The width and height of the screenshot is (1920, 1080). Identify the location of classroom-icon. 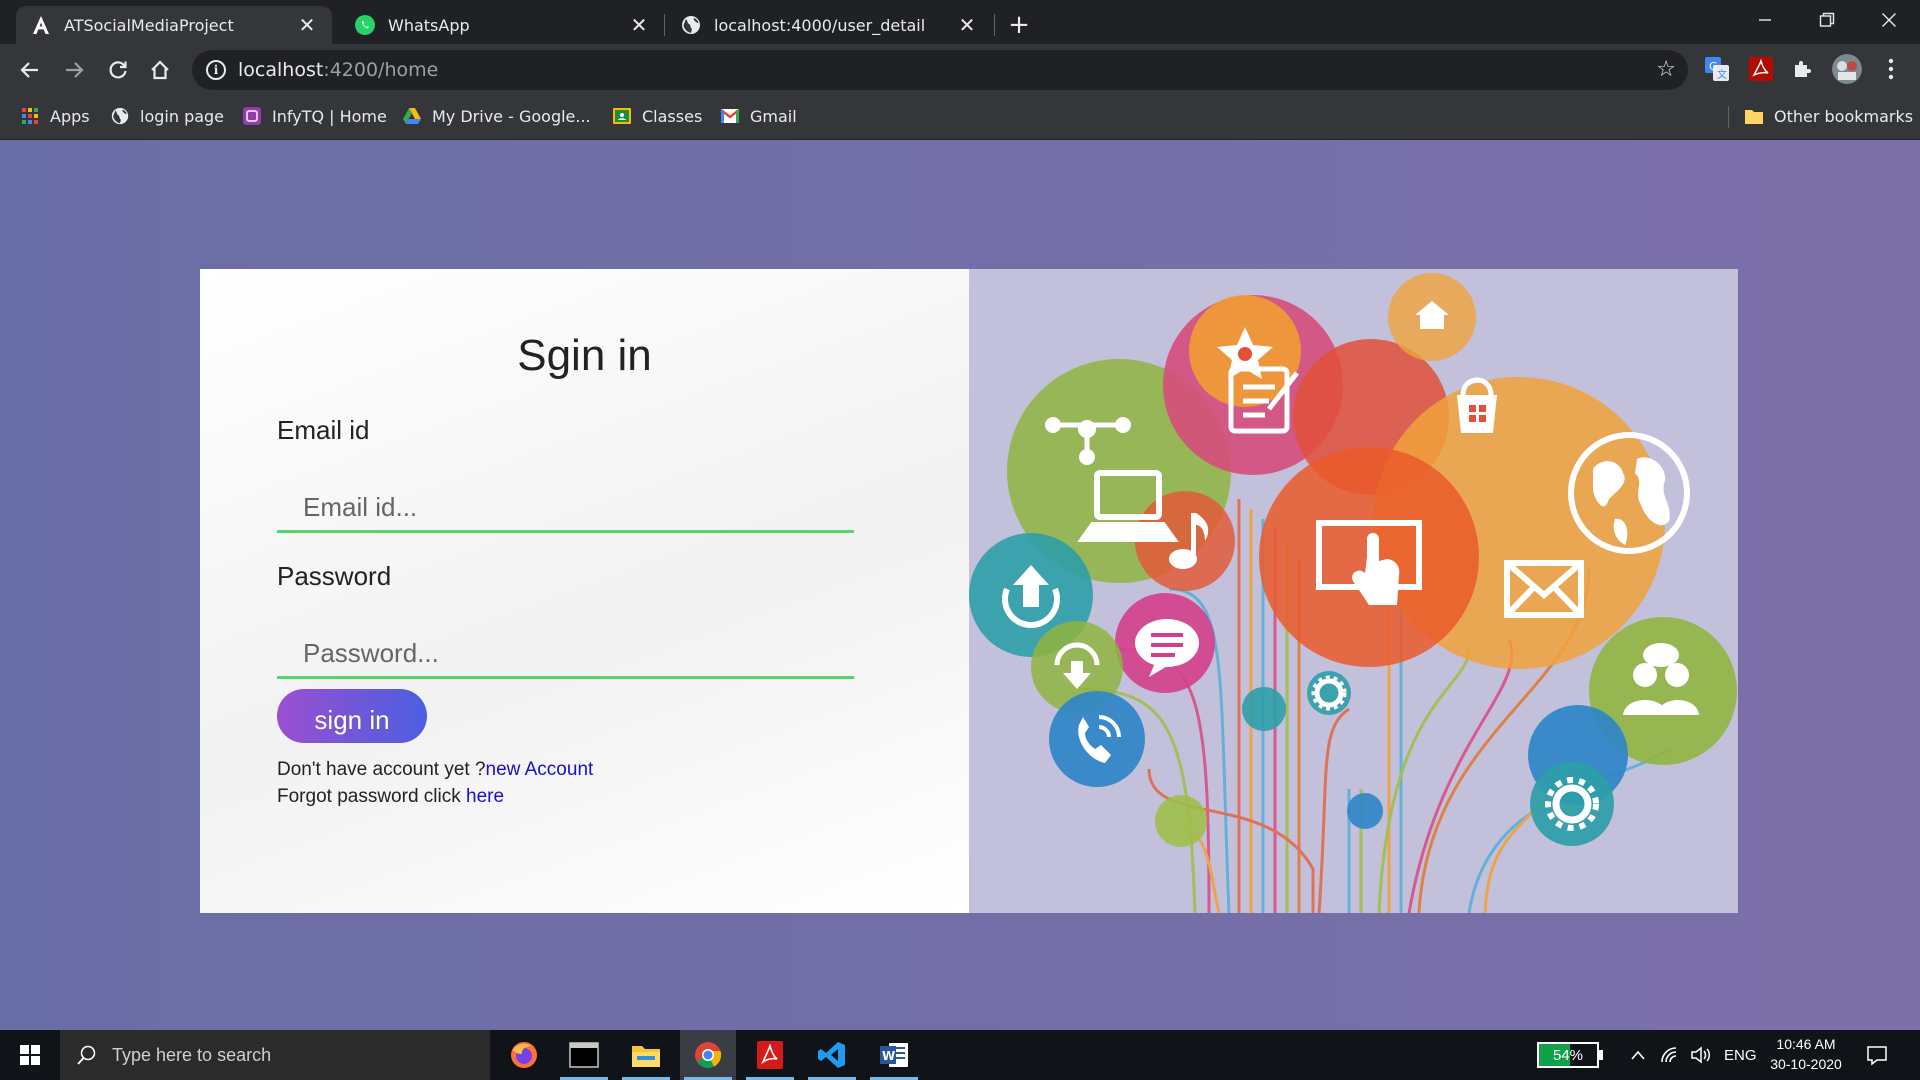
(622, 116).